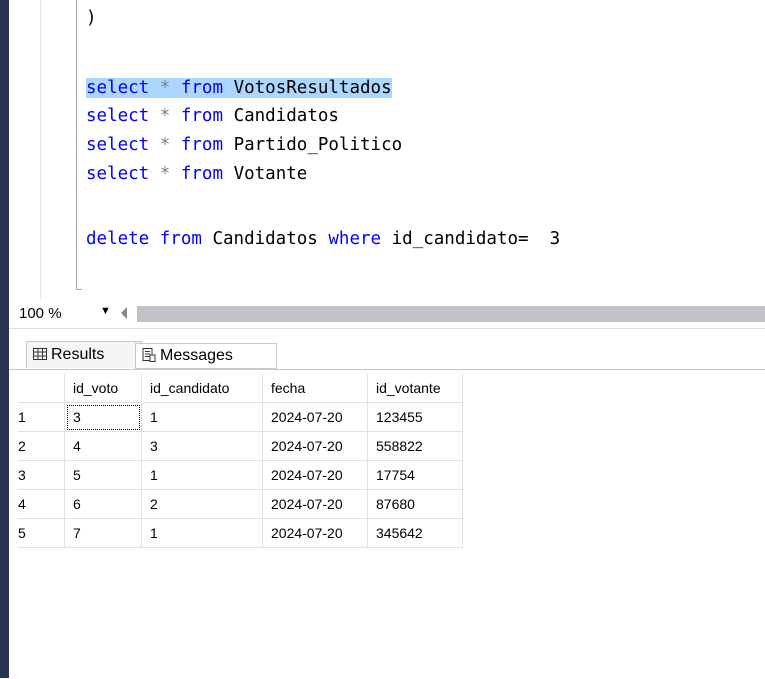 This screenshot has height=679, width=765. What do you see at coordinates (315, 388) in the screenshot?
I see `column-header: fecha` at bounding box center [315, 388].